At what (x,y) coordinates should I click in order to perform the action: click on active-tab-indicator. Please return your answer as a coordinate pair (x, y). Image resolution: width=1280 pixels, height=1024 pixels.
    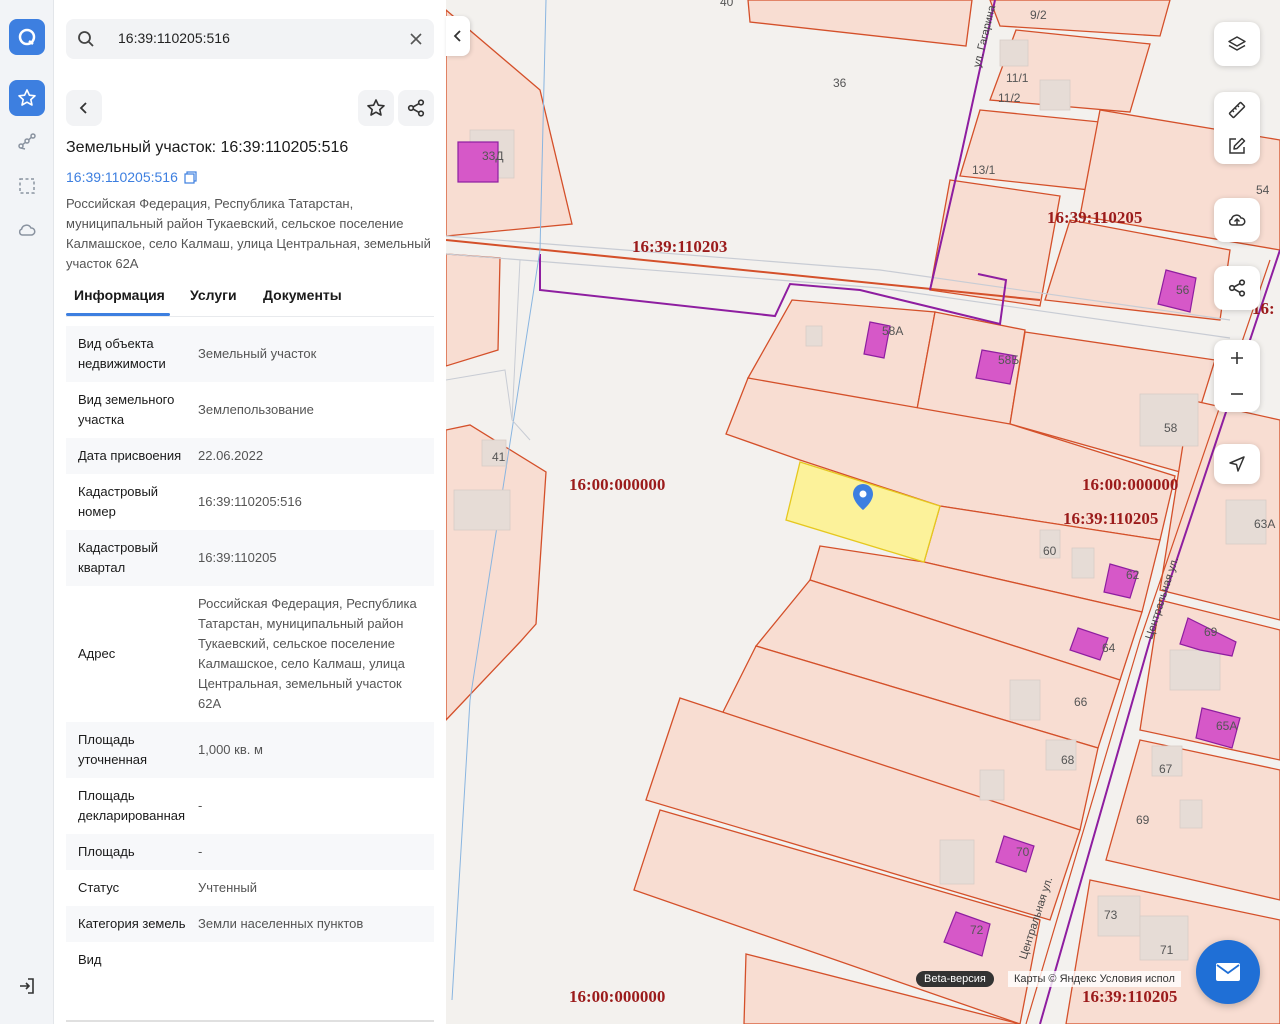
    Looking at the image, I should click on (118, 314).